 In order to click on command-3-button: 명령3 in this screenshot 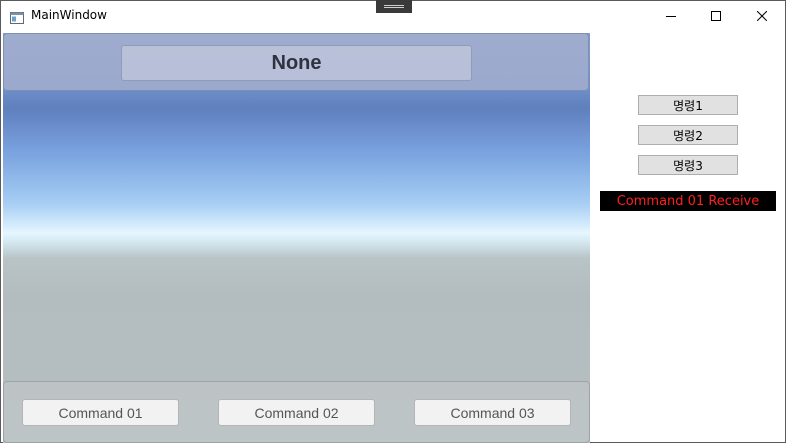, I will do `click(688, 165)`.